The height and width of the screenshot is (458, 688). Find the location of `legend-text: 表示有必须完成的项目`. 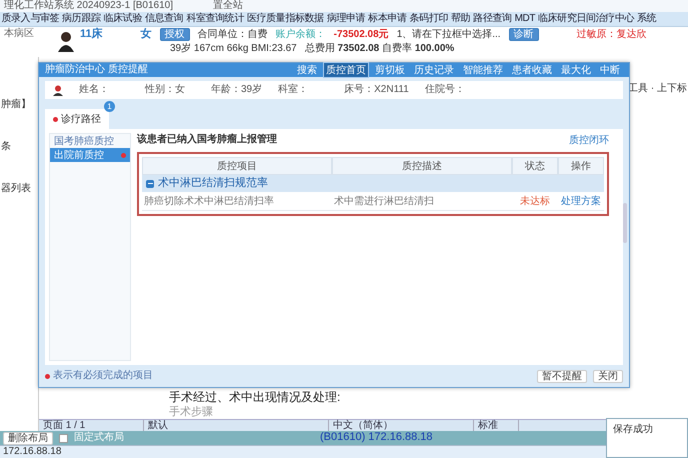

legend-text: 表示有必须完成的项目 is located at coordinates (103, 376).